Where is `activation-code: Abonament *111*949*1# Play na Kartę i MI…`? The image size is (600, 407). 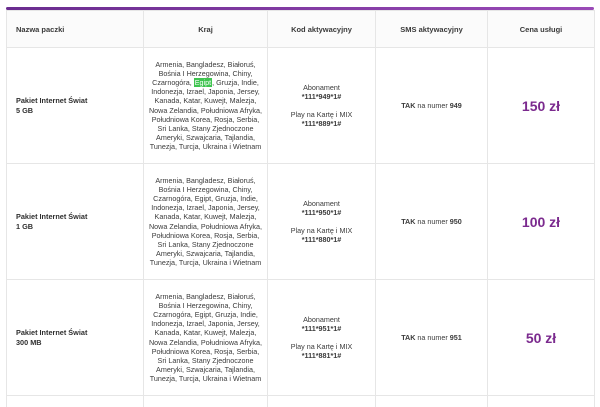
activation-code: Abonament *111*949*1# Play na Kartę i MI… is located at coordinates (321, 105).